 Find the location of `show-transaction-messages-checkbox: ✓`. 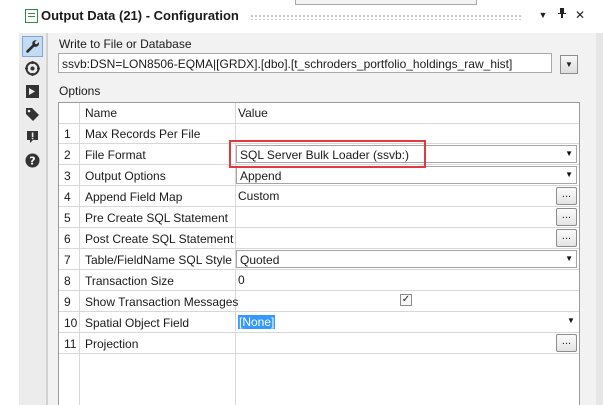

show-transaction-messages-checkbox: ✓ is located at coordinates (406, 300).